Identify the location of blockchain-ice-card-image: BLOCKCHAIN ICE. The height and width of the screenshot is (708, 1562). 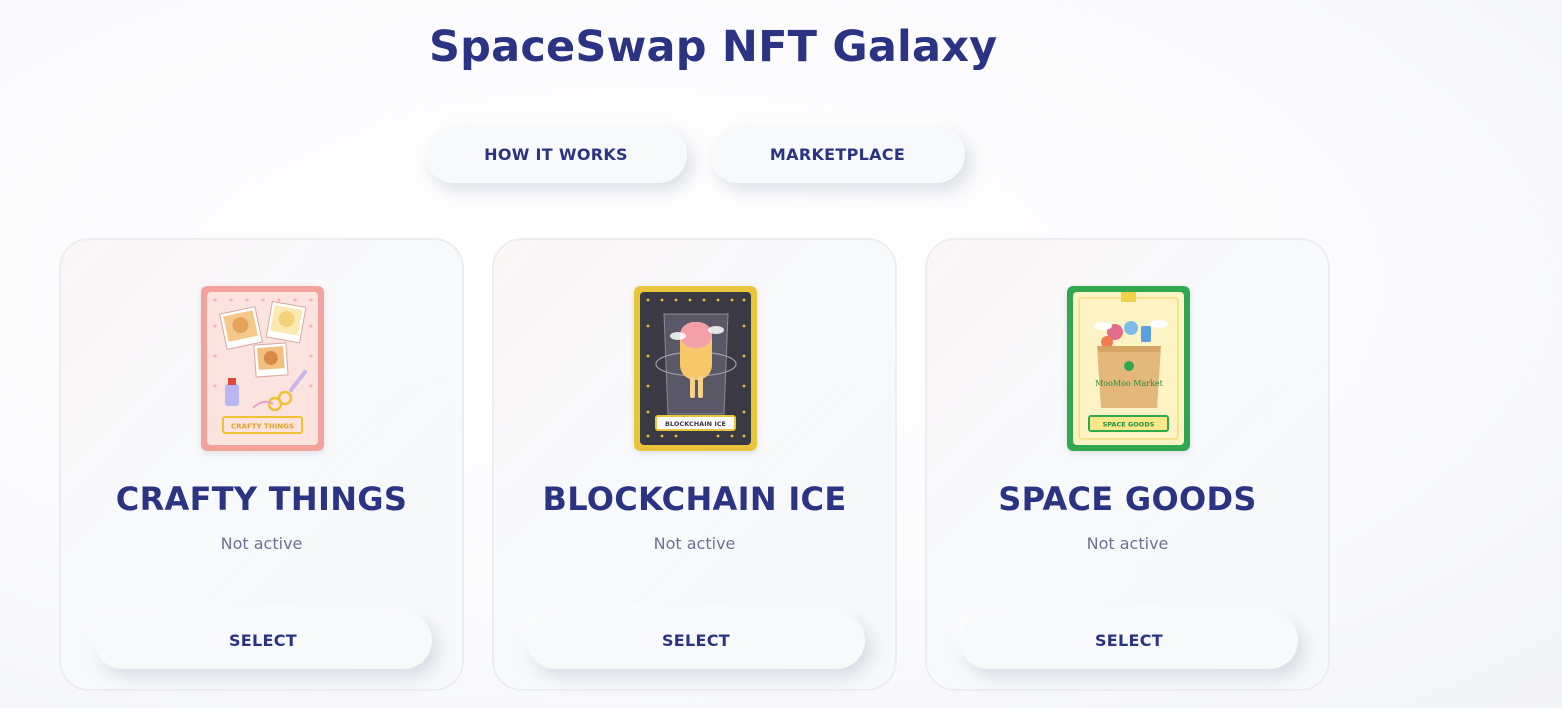
(695, 368).